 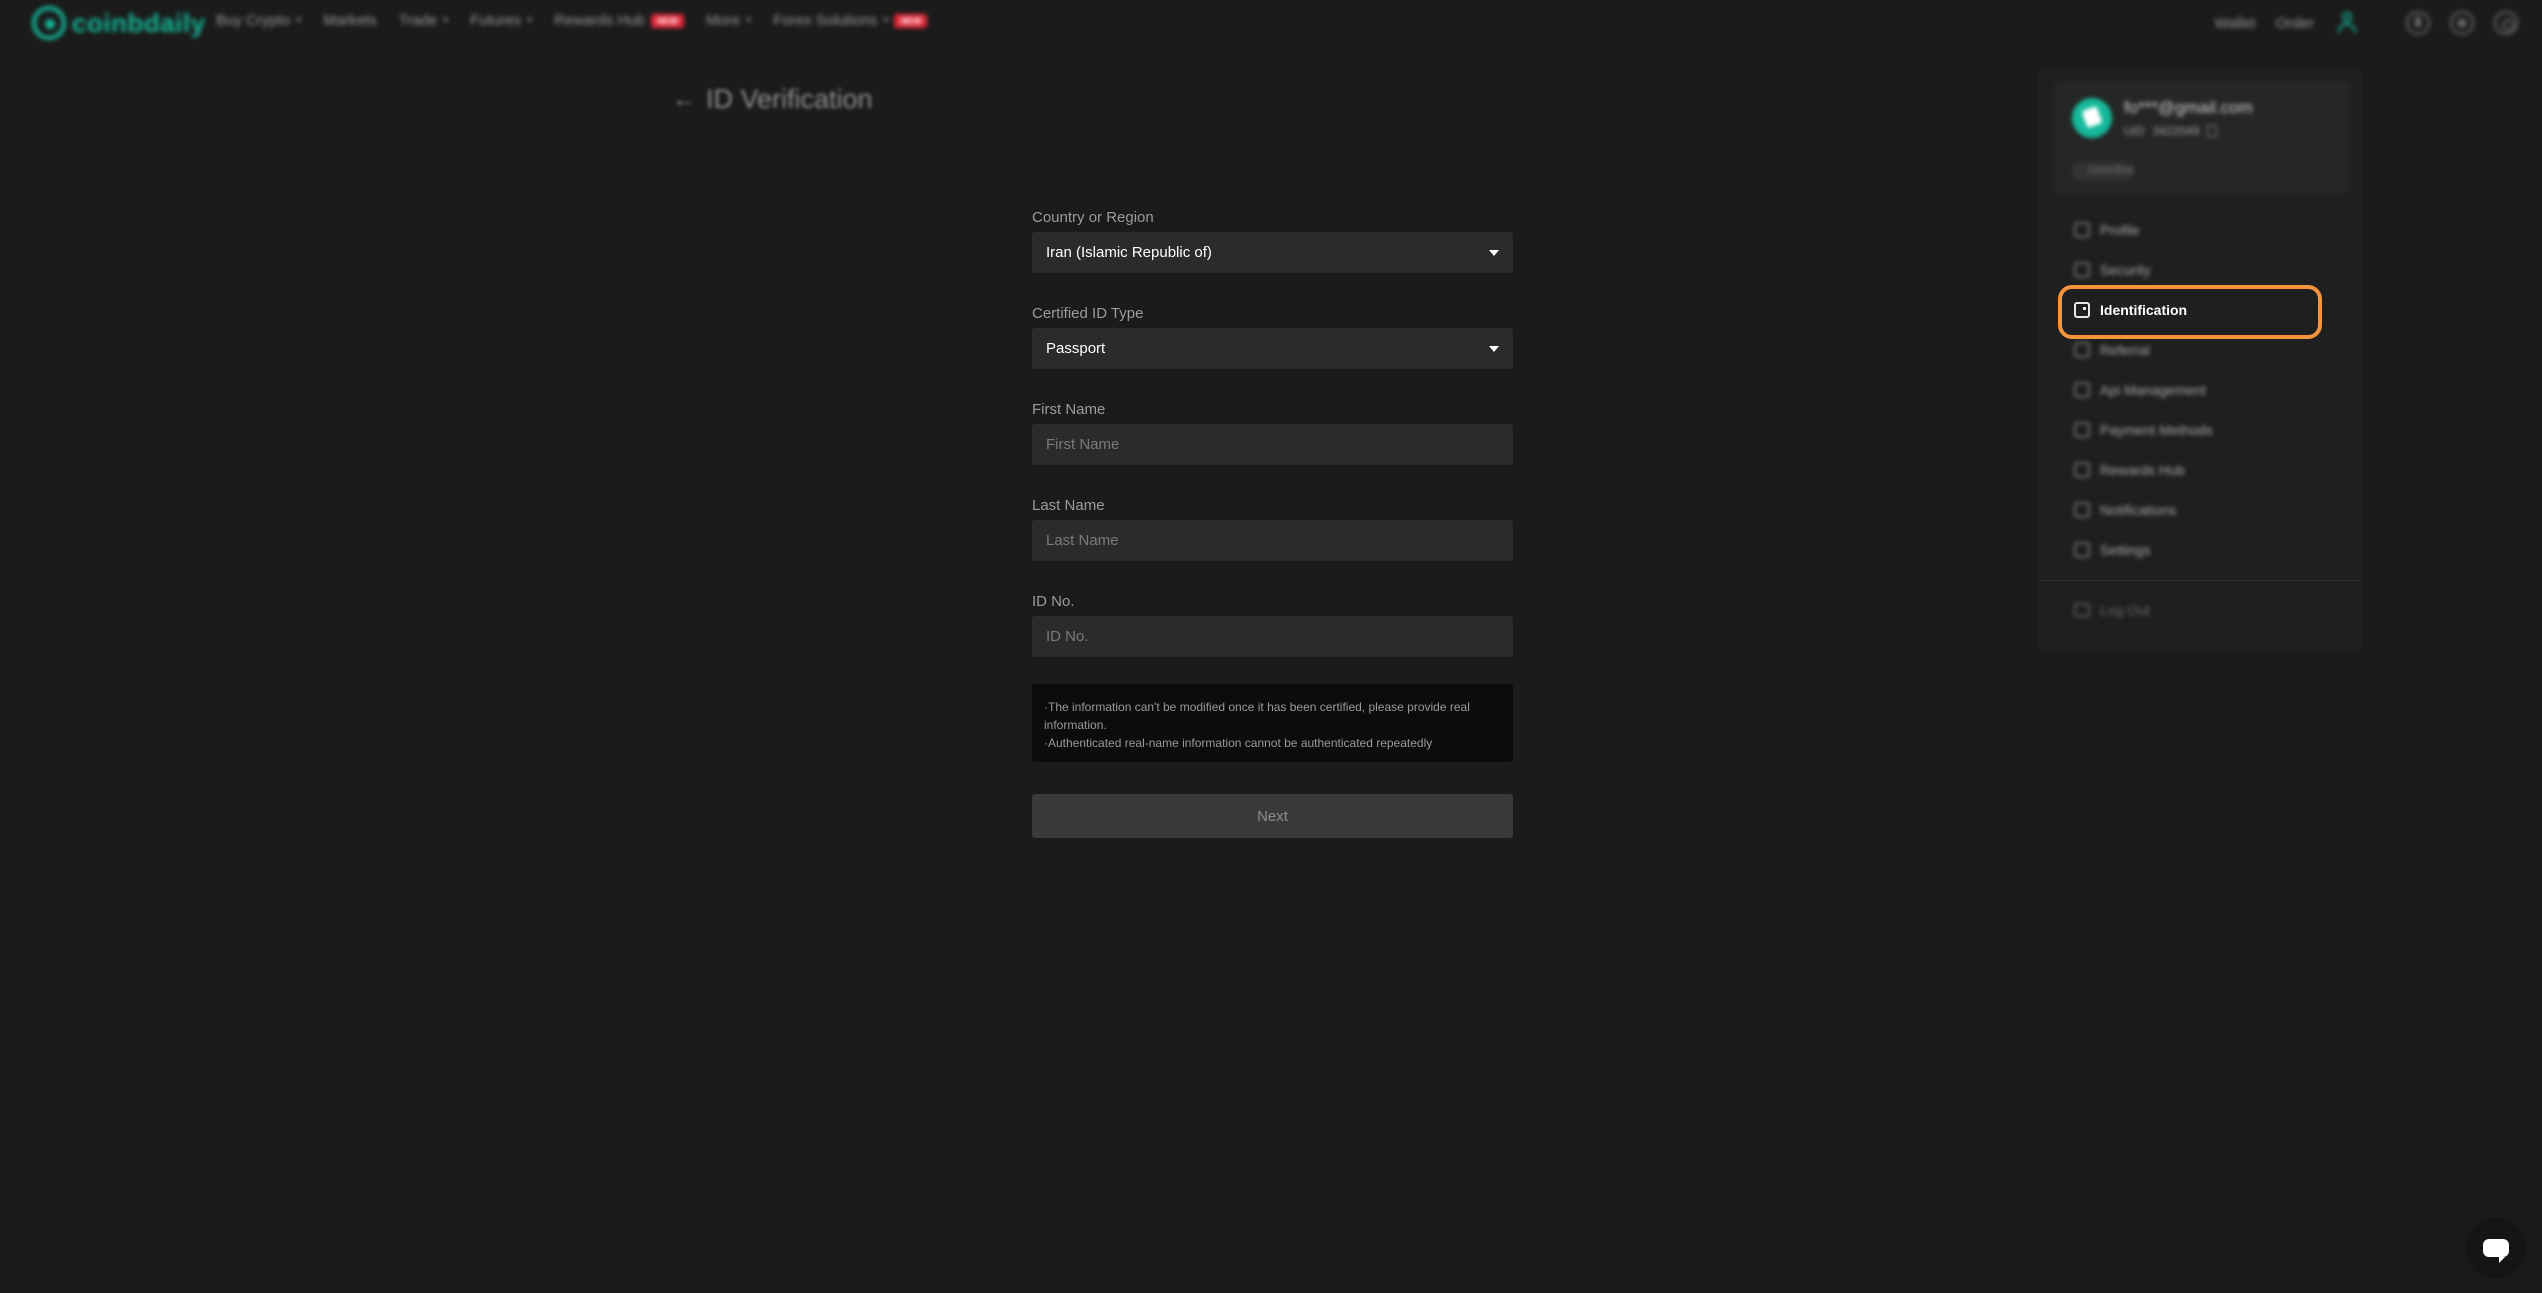 I want to click on chat-support-button, so click(x=2496, y=1248).